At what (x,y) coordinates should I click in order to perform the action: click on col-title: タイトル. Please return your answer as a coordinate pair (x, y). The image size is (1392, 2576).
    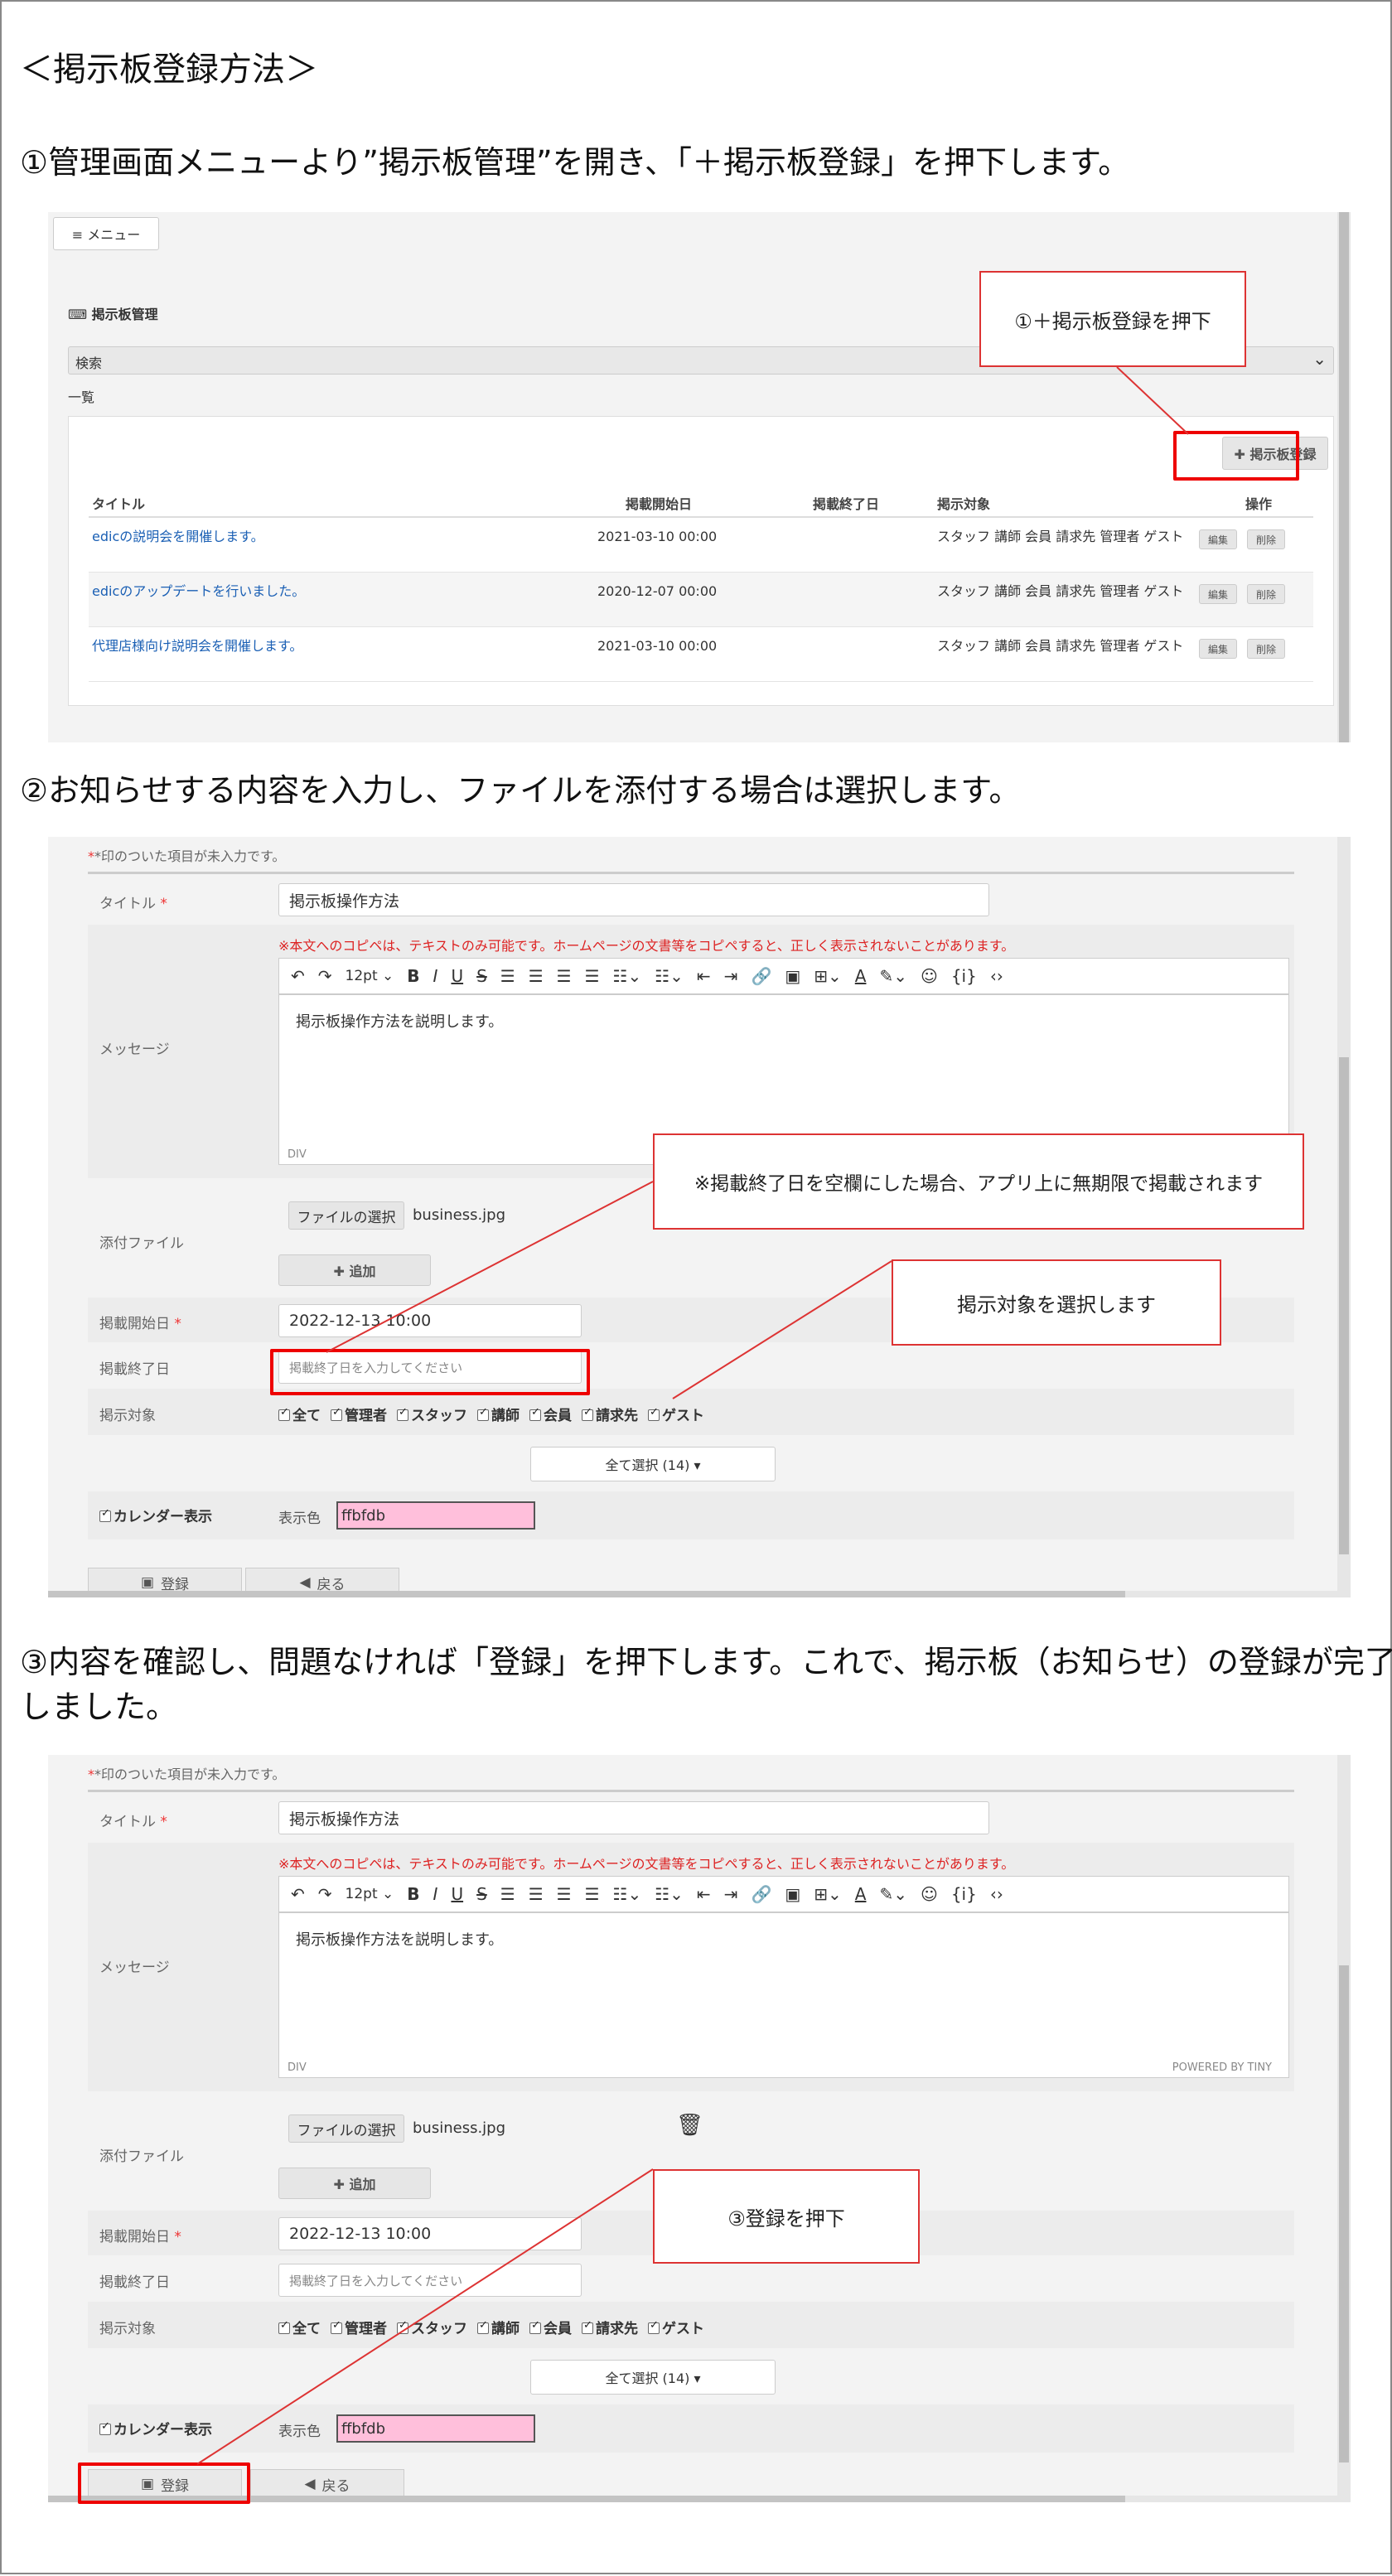
    Looking at the image, I should click on (119, 504).